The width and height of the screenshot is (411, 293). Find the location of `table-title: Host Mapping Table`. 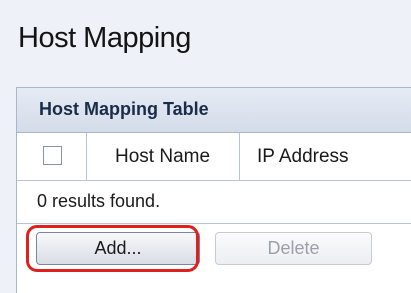

table-title: Host Mapping Table is located at coordinates (124, 109).